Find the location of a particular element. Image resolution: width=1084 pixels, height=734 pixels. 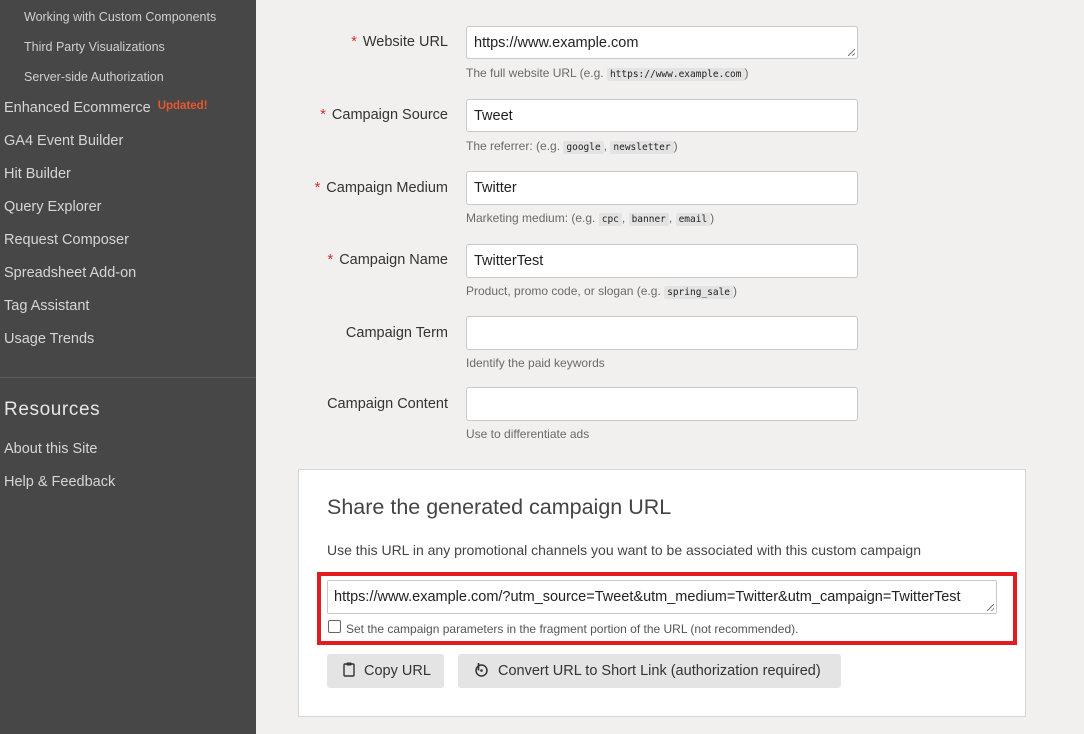

share-panel-title: Share the generated campaign URL is located at coordinates (499, 507).